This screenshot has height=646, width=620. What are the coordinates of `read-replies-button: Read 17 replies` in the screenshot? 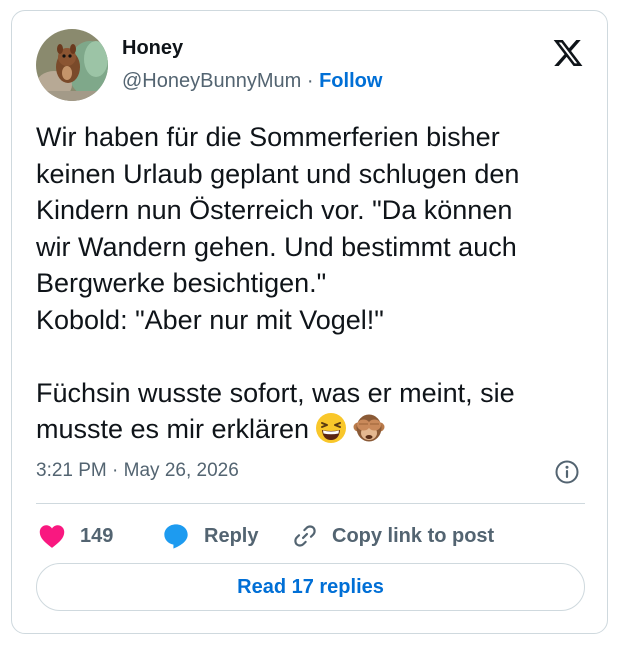 It's located at (310, 587).